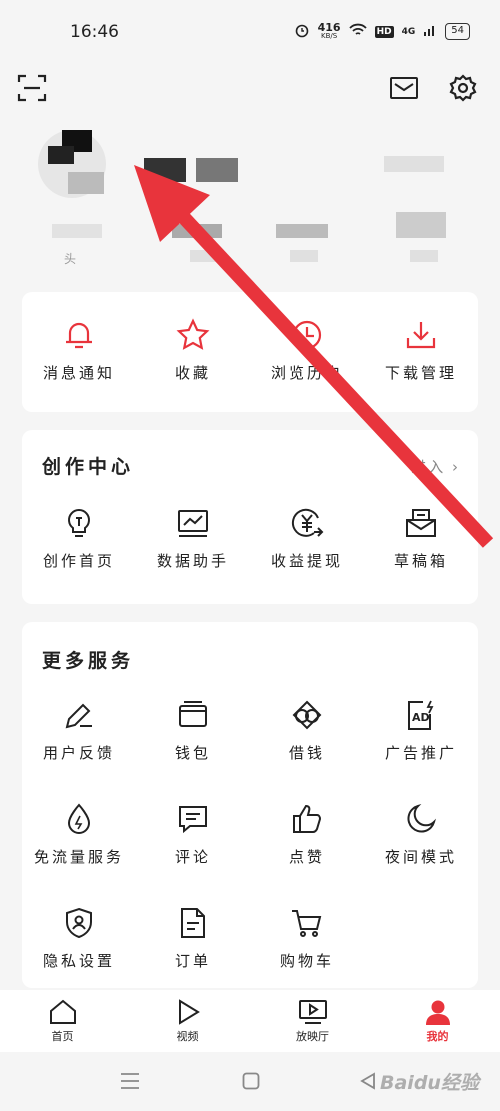 Image resolution: width=500 pixels, height=1111 pixels. I want to click on quick-actions-grid: 消息通知 收藏 浏览历史 下载管理, so click(250, 337).